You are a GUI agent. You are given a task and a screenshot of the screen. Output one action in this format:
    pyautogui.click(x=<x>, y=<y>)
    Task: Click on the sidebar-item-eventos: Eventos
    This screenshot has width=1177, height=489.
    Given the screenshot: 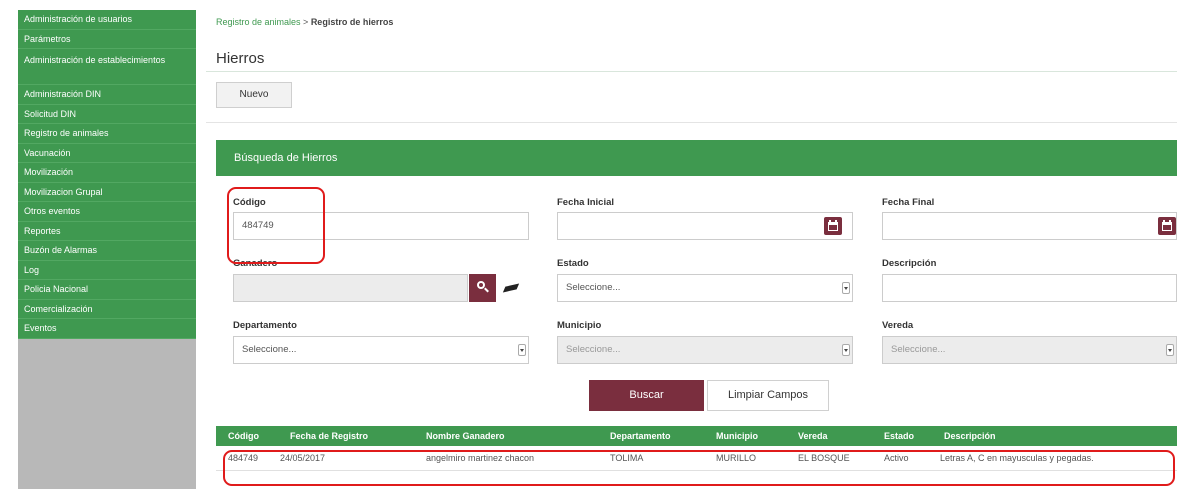 What is the action you would take?
    pyautogui.click(x=107, y=329)
    